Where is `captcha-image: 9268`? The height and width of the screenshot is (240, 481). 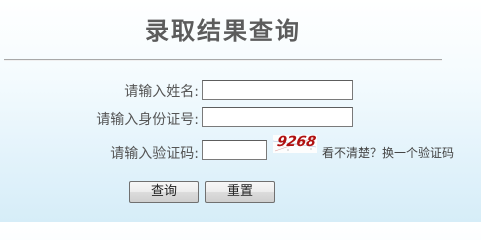 captcha-image: 9268 is located at coordinates (295, 144).